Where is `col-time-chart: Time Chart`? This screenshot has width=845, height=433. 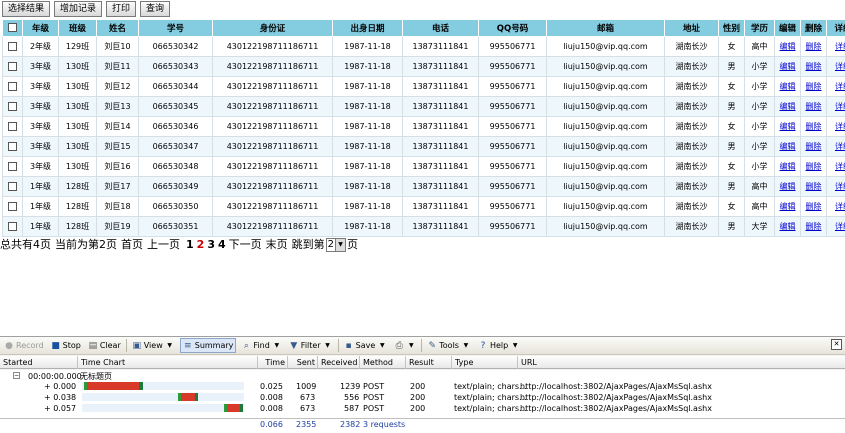 col-time-chart: Time Chart is located at coordinates (168, 362).